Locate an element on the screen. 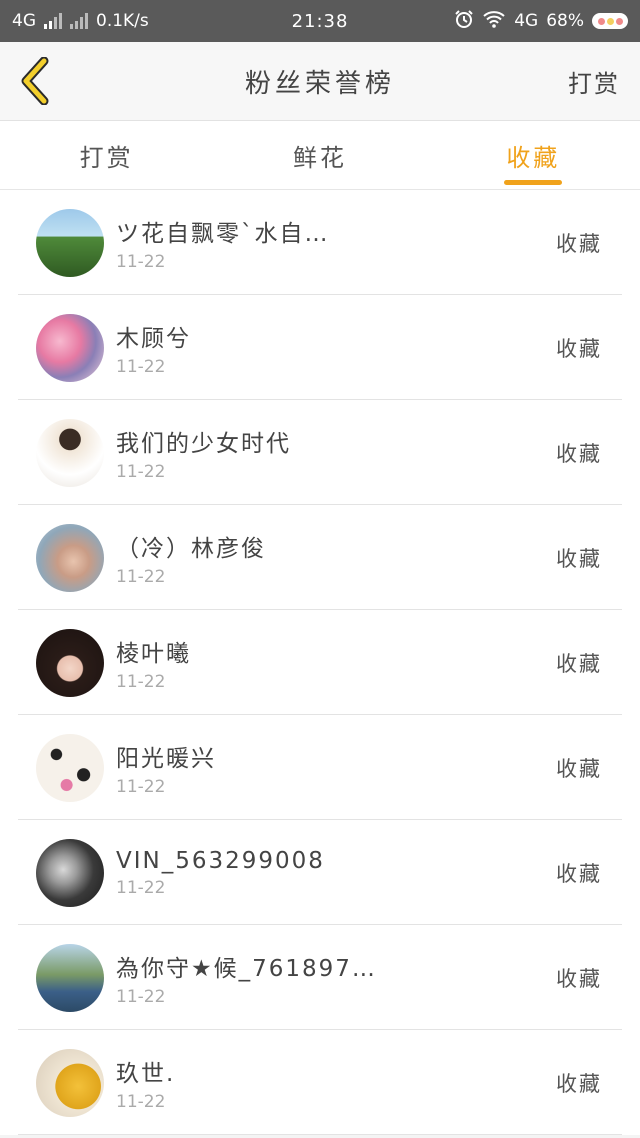  battery-percent: 68% is located at coordinates (565, 21).